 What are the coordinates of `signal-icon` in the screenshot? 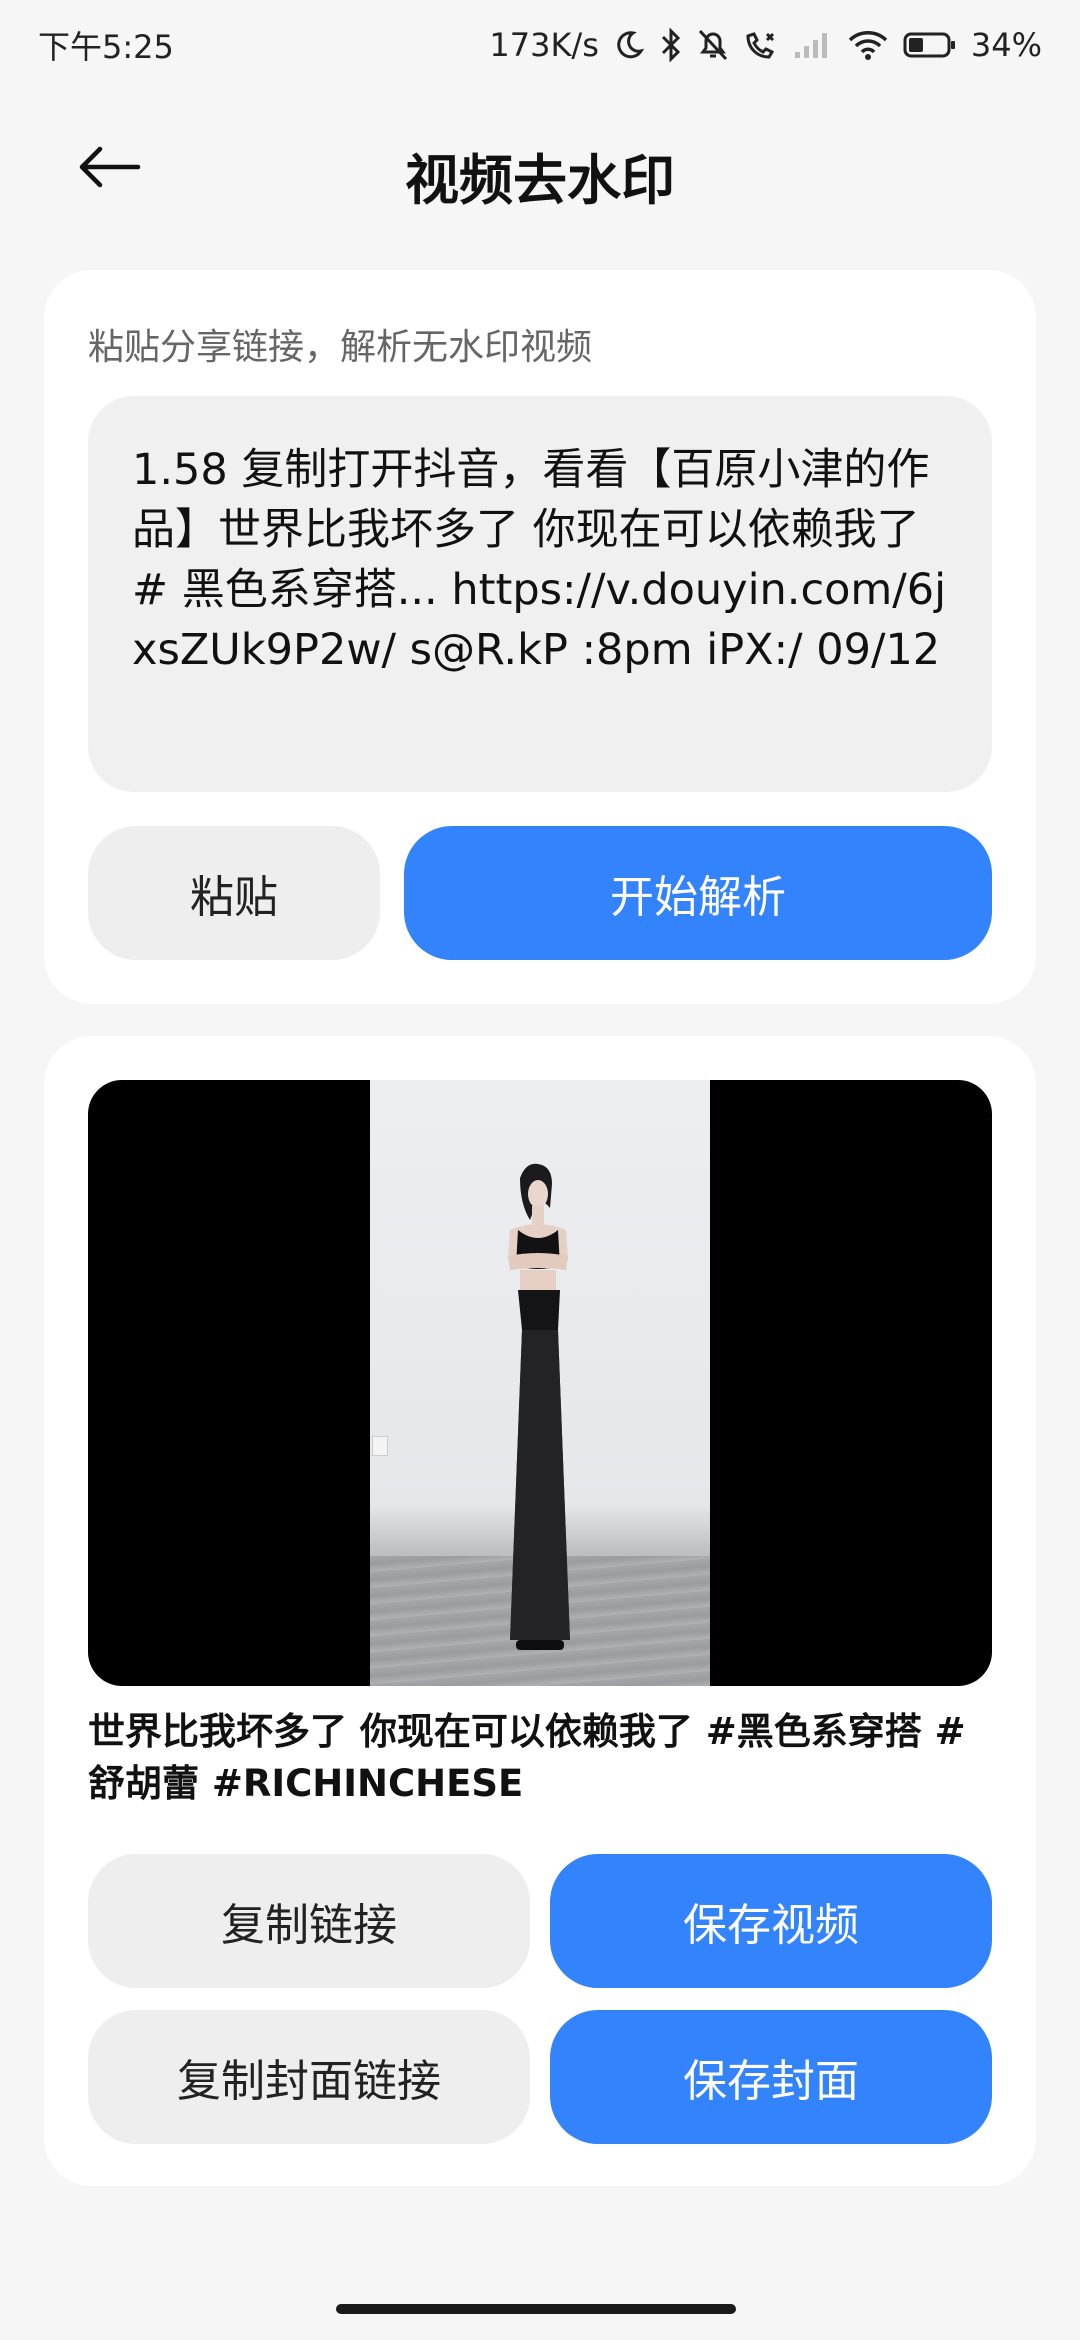 It's located at (813, 45).